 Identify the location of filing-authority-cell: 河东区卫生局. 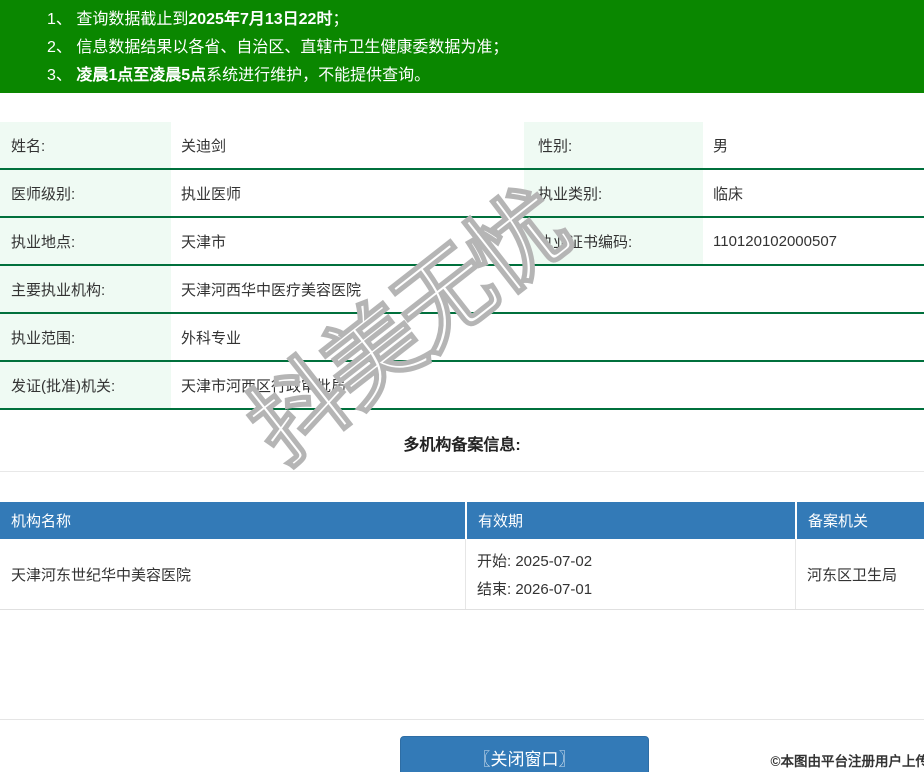
(859, 574).